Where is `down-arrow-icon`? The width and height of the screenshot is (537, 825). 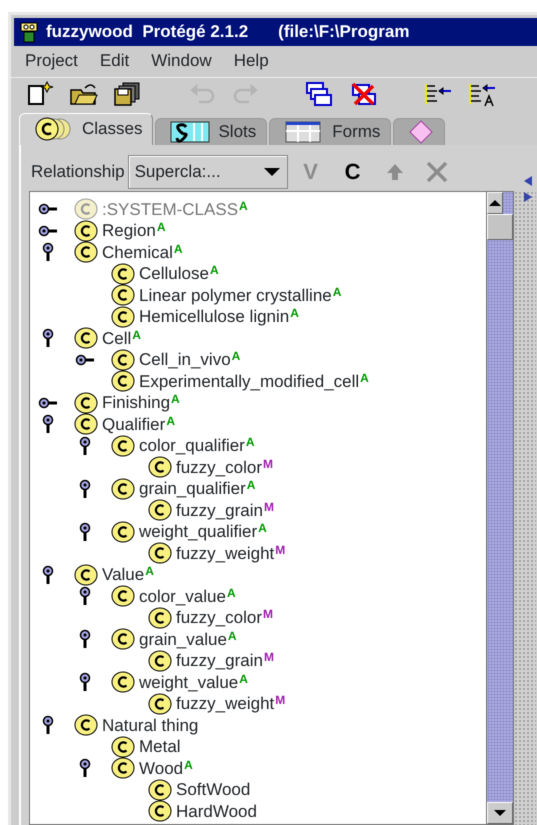
down-arrow-icon is located at coordinates (500, 813).